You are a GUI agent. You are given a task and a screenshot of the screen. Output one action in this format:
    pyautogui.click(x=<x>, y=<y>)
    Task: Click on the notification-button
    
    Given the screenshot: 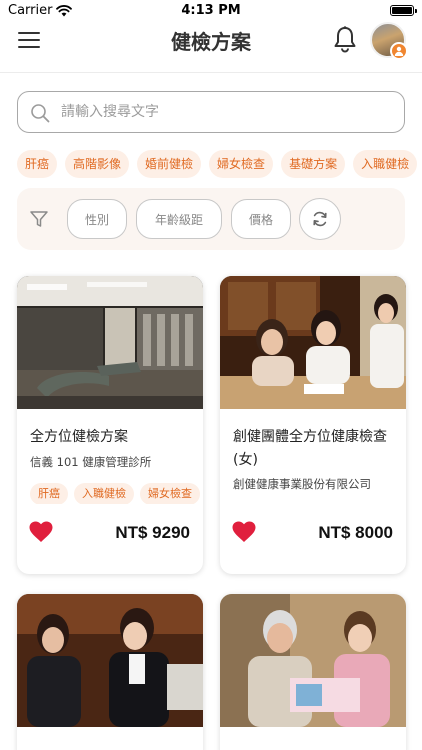 What is the action you would take?
    pyautogui.click(x=345, y=39)
    